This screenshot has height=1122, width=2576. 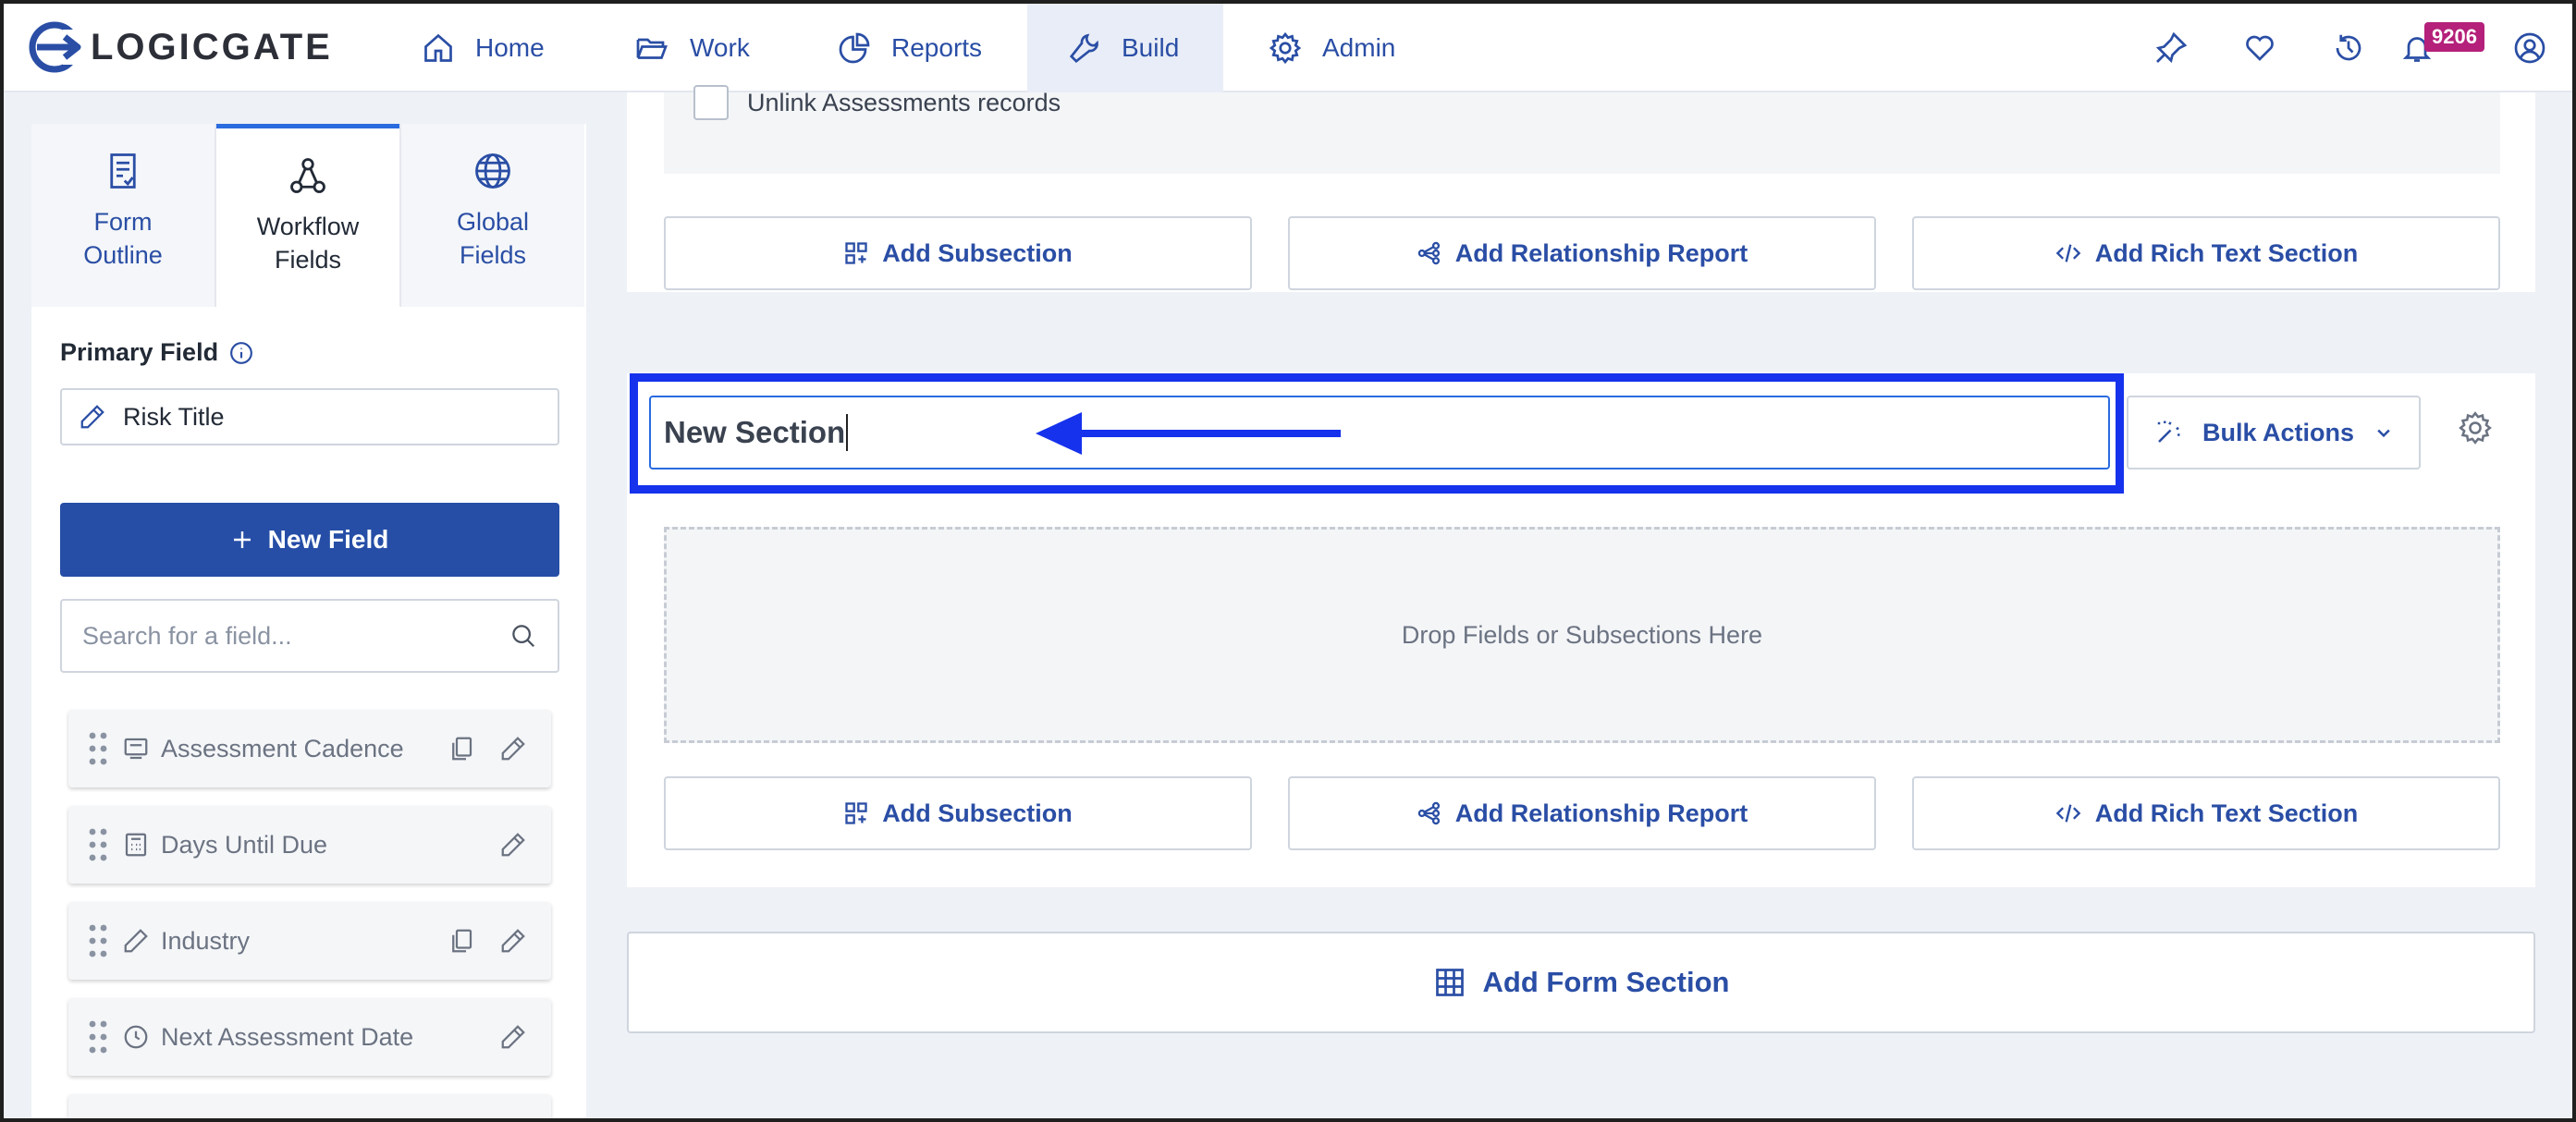 What do you see at coordinates (438, 47) in the screenshot?
I see `home-icon` at bounding box center [438, 47].